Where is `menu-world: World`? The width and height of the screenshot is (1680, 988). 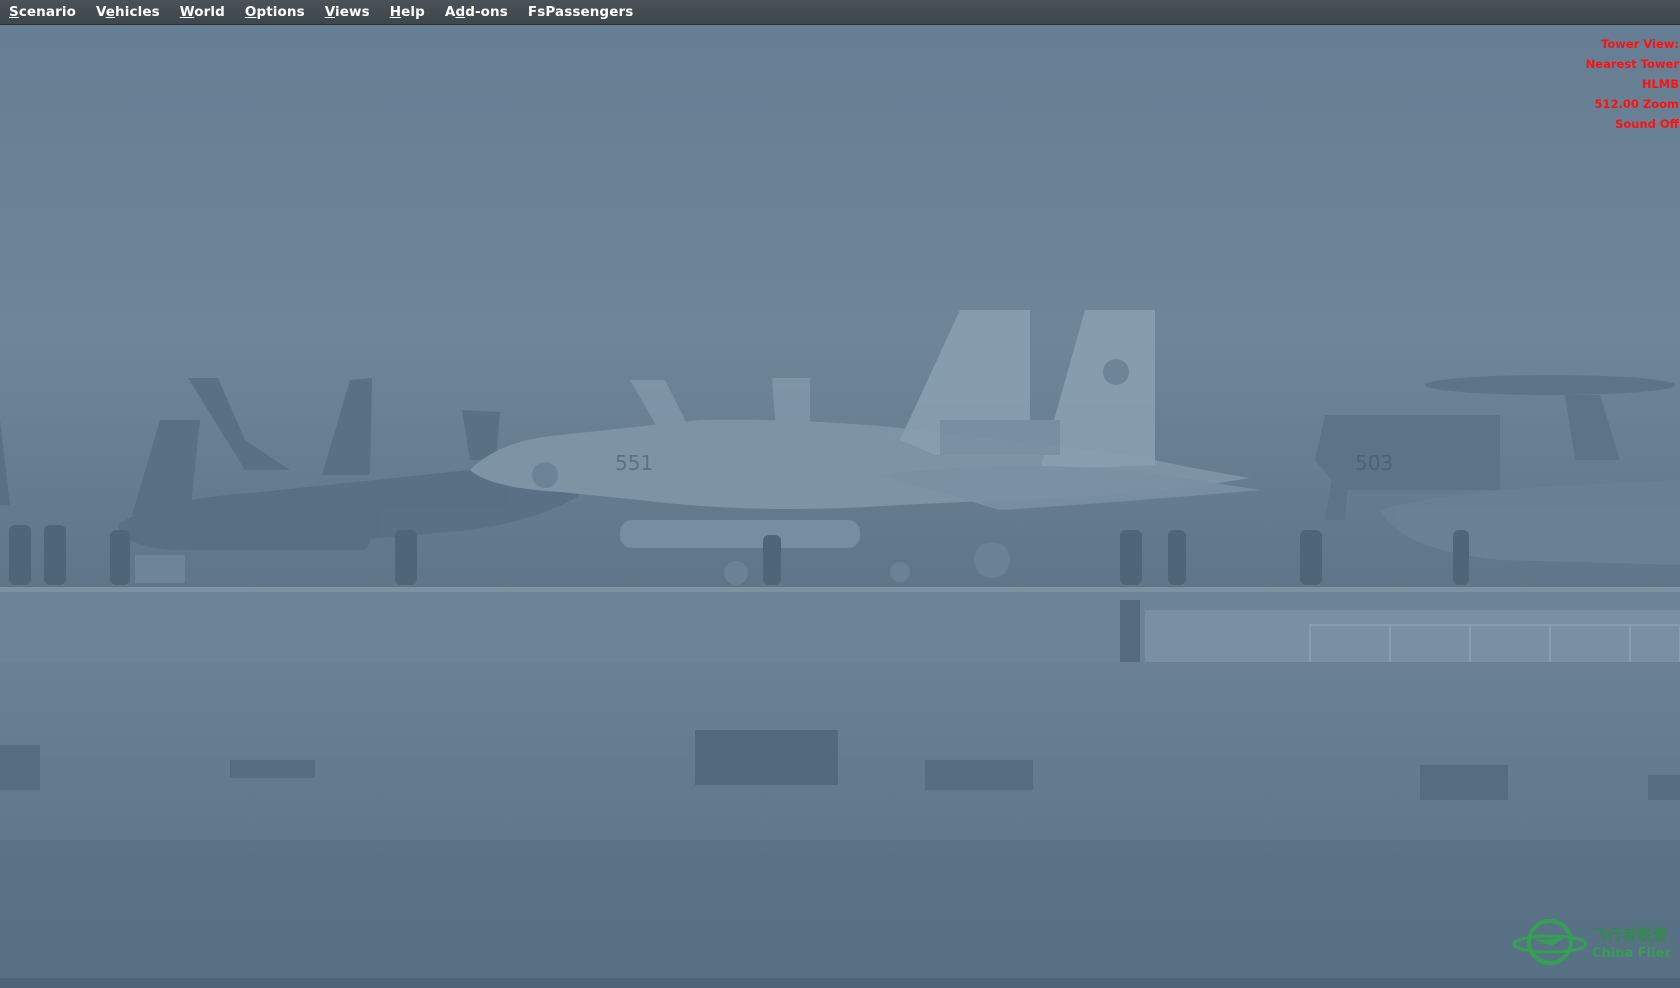 menu-world: World is located at coordinates (208, 12).